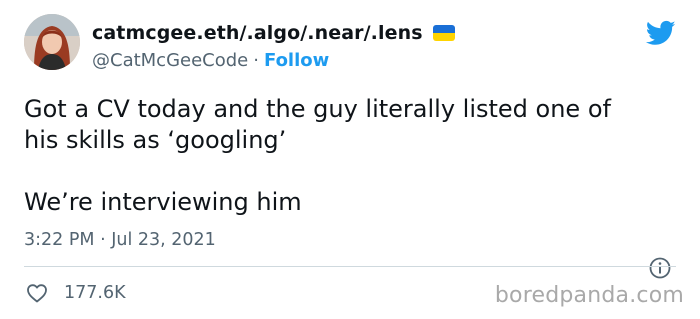 The height and width of the screenshot is (319, 700). What do you see at coordinates (443, 33) in the screenshot?
I see `ukraine-flag-icon` at bounding box center [443, 33].